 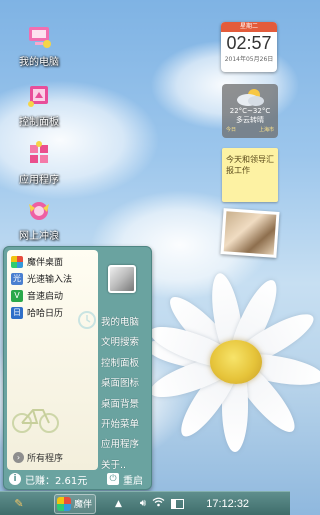 What do you see at coordinates (126, 445) in the screenshot?
I see `menu-item-applications: 应用程序` at bounding box center [126, 445].